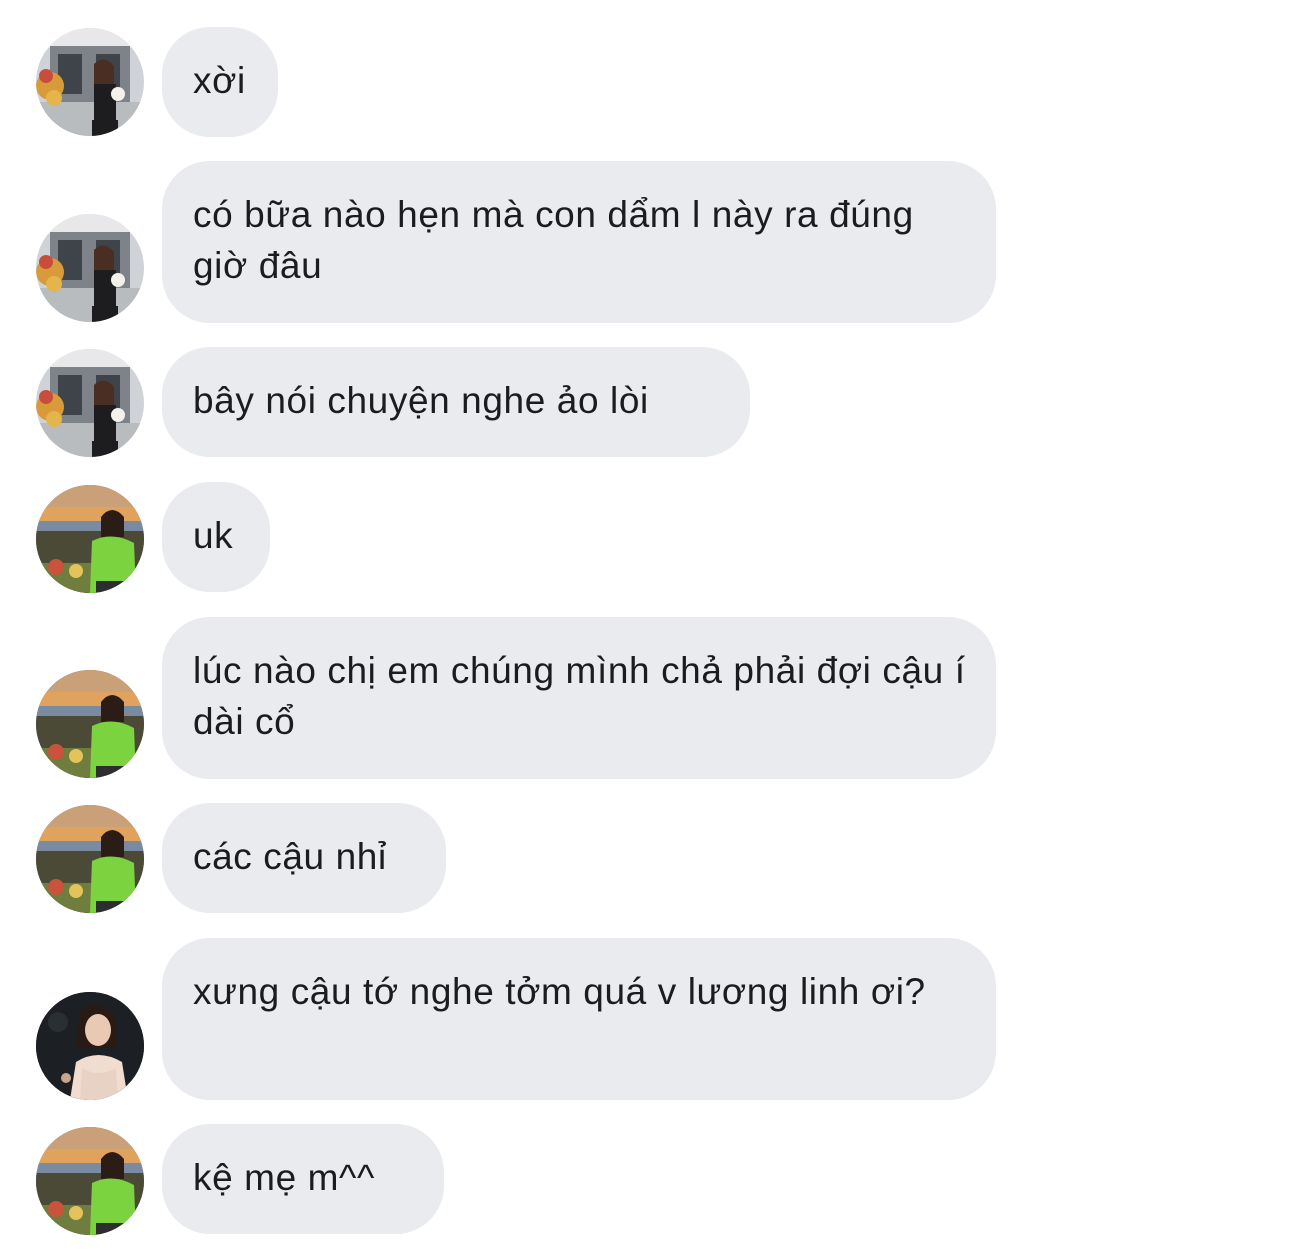 The image size is (1290, 1255). What do you see at coordinates (216, 537) in the screenshot?
I see `message-bubble: uk` at bounding box center [216, 537].